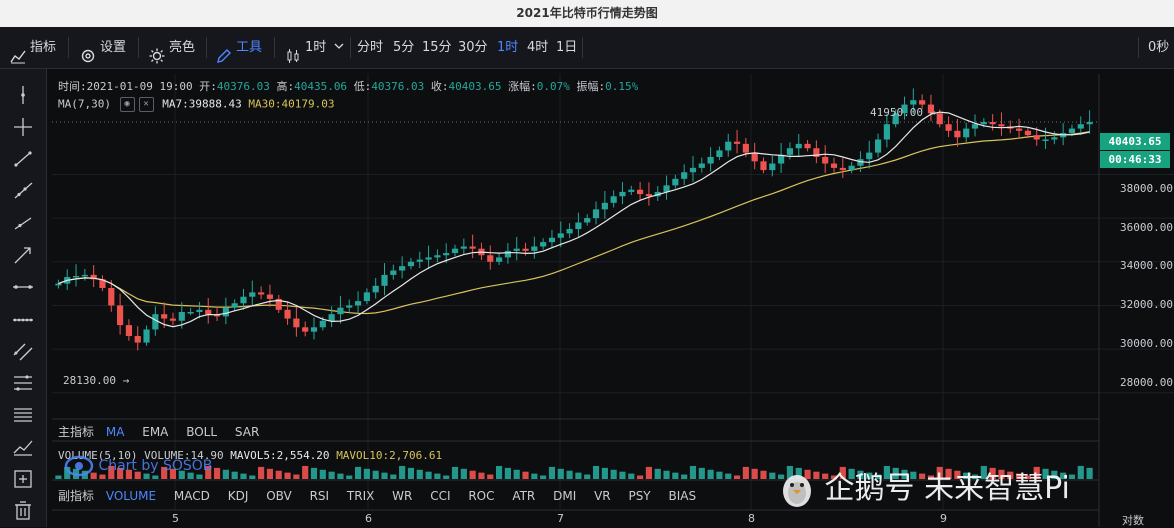 Image resolution: width=1174 pixels, height=528 pixels. What do you see at coordinates (566, 47) in the screenshot?
I see `interval-1d: 1日` at bounding box center [566, 47].